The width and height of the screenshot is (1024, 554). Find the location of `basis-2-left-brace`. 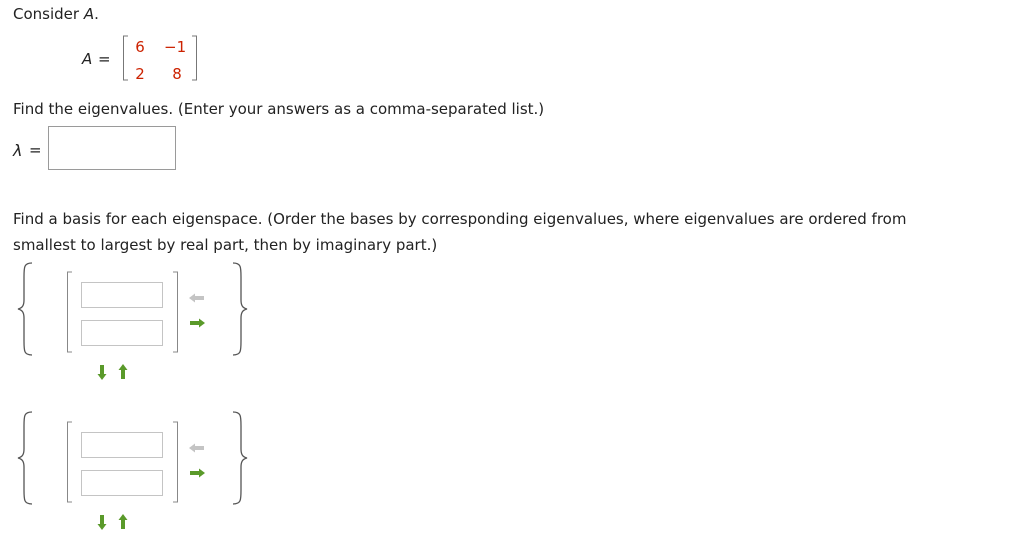

basis-2-left-brace is located at coordinates (25, 458).